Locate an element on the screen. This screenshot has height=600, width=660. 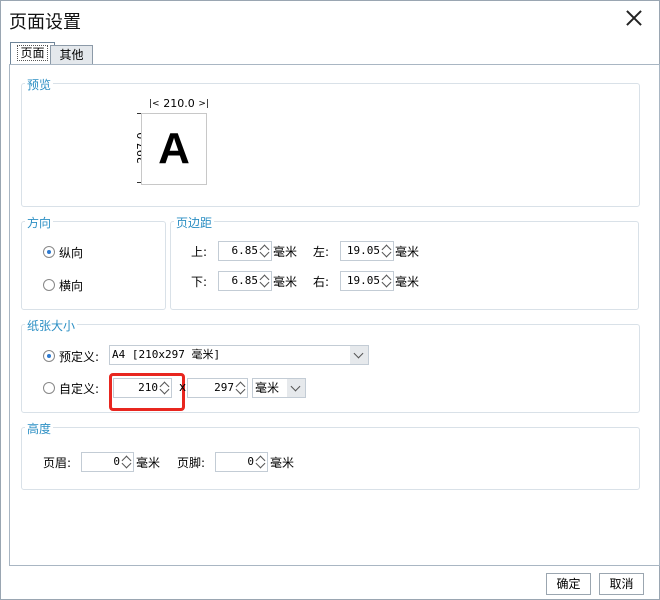
header-unit: 毫米 is located at coordinates (148, 463).